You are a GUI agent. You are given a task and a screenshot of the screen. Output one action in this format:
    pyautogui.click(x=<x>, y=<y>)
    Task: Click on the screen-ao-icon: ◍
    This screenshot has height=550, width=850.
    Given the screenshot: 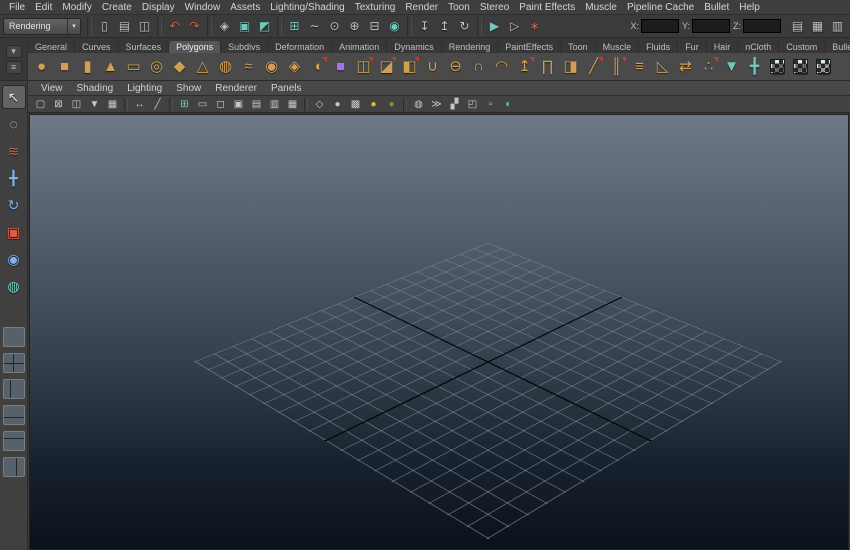 What is the action you would take?
    pyautogui.click(x=418, y=104)
    